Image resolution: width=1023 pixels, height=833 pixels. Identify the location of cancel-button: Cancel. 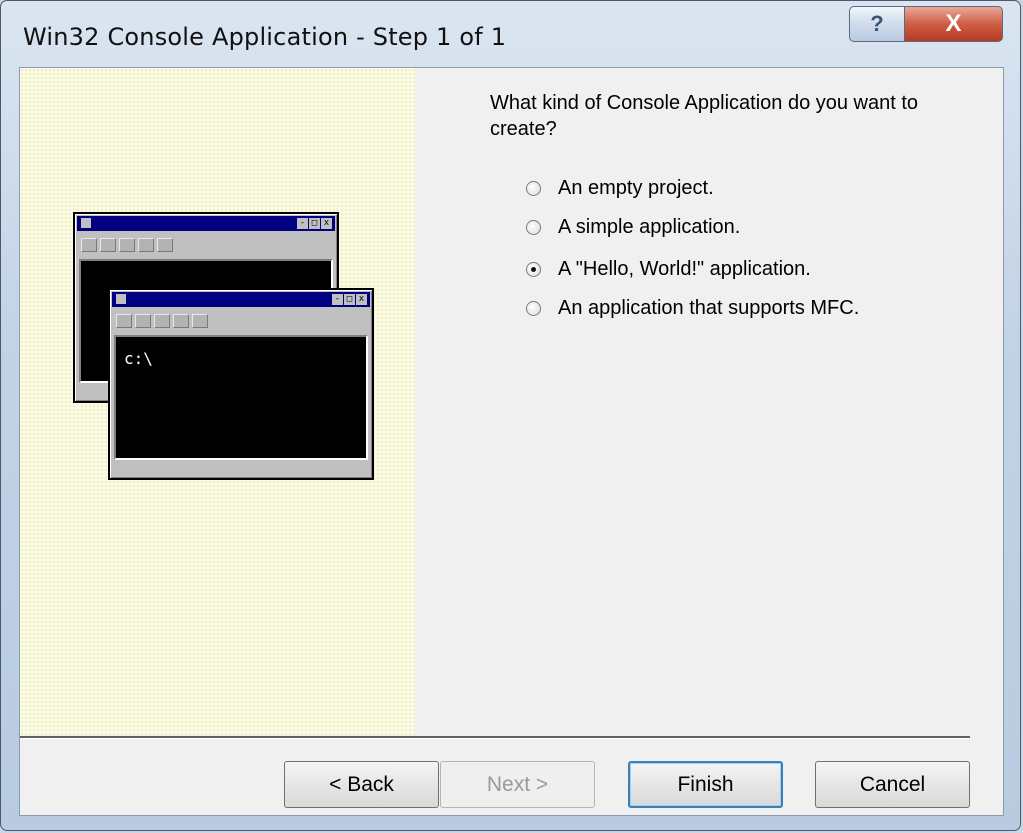
(892, 784).